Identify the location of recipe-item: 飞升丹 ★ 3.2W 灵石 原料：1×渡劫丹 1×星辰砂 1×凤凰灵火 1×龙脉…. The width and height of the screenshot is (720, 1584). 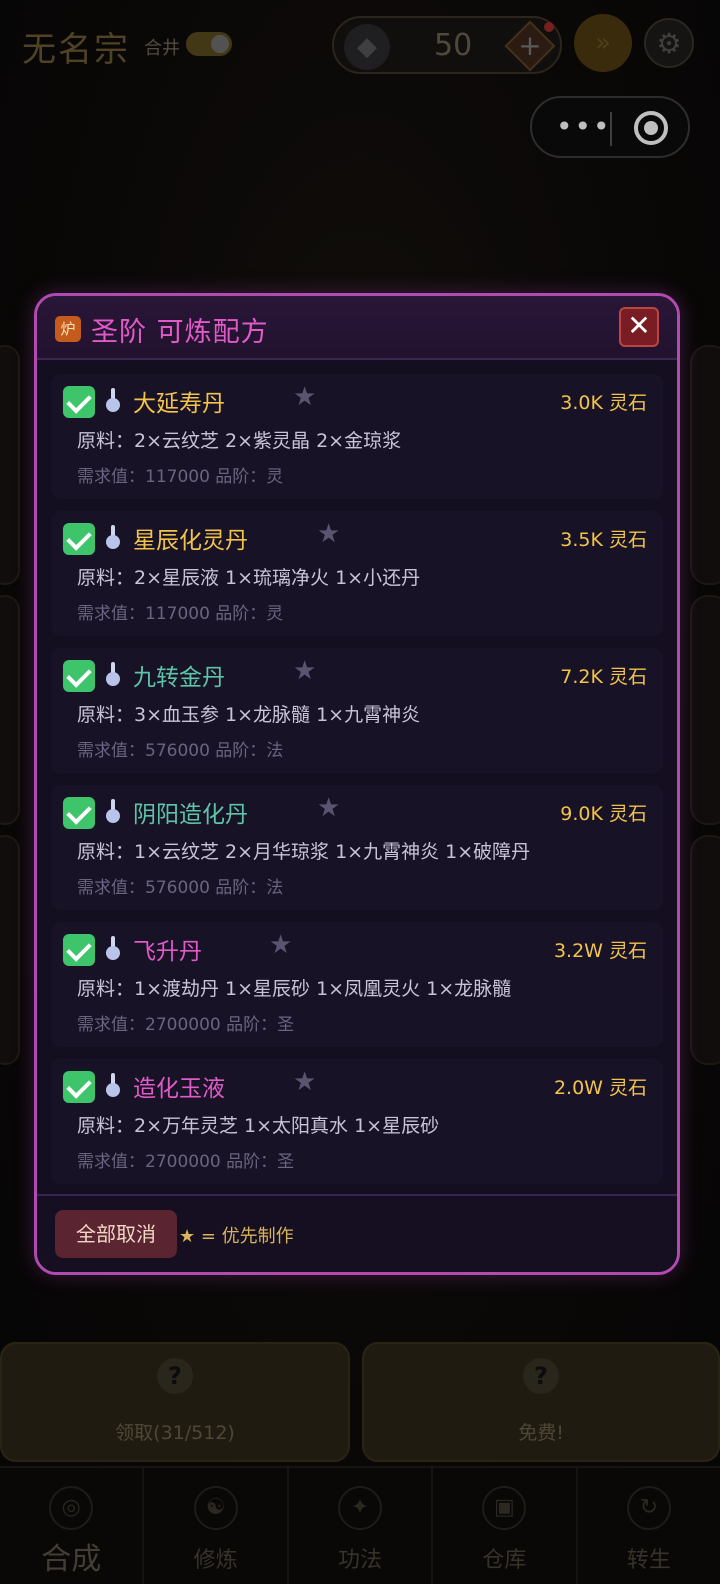
(357, 984).